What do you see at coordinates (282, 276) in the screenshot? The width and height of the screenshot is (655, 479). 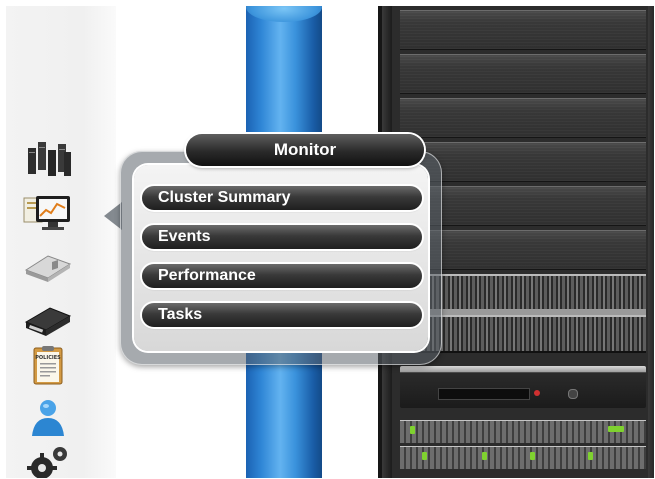 I see `menu-item-performance: Performance` at bounding box center [282, 276].